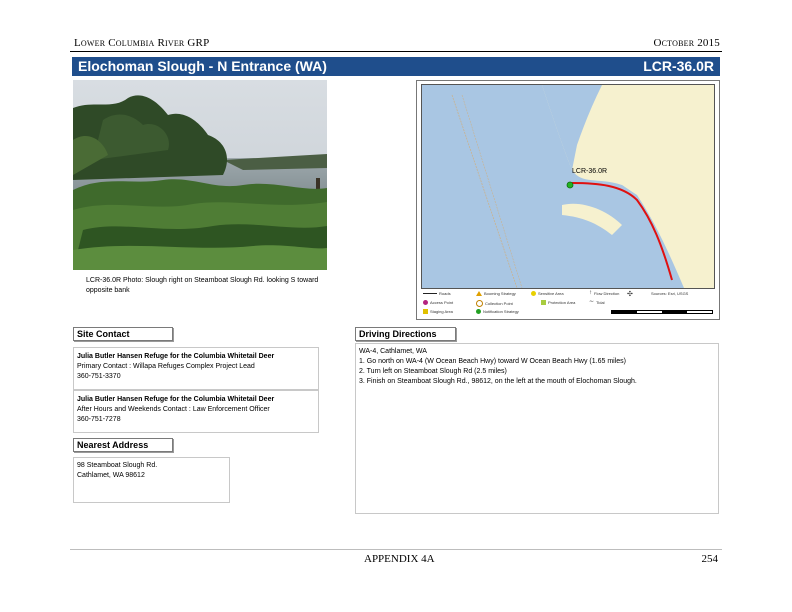 The image size is (792, 612). What do you see at coordinates (117, 465) in the screenshot?
I see `address-line-1: 98 Steamboat Slough Rd.` at bounding box center [117, 465].